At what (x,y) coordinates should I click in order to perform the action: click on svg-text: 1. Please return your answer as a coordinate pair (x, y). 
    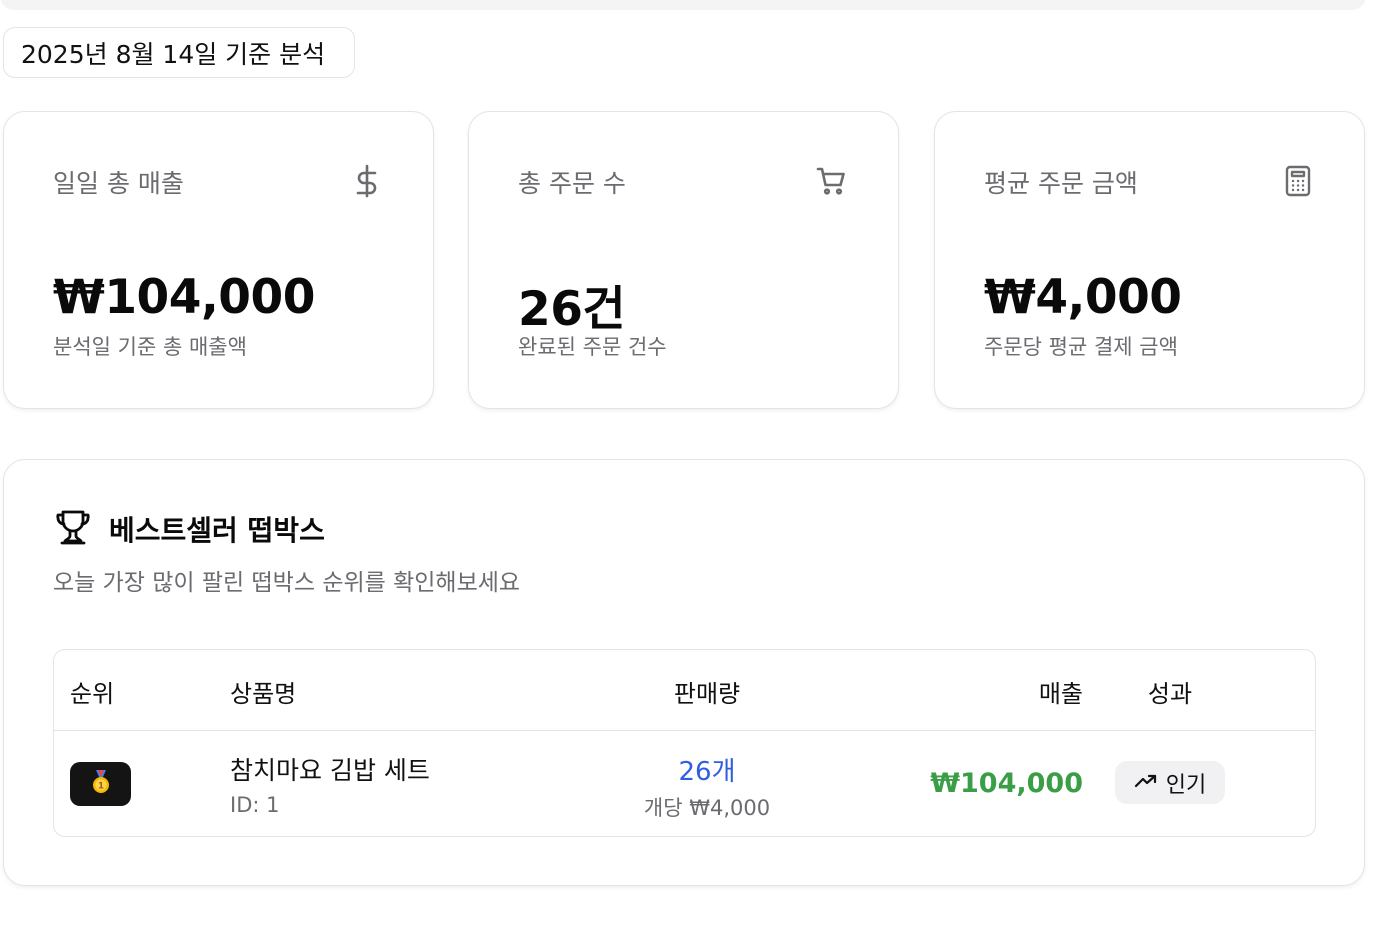
    Looking at the image, I should click on (100, 787).